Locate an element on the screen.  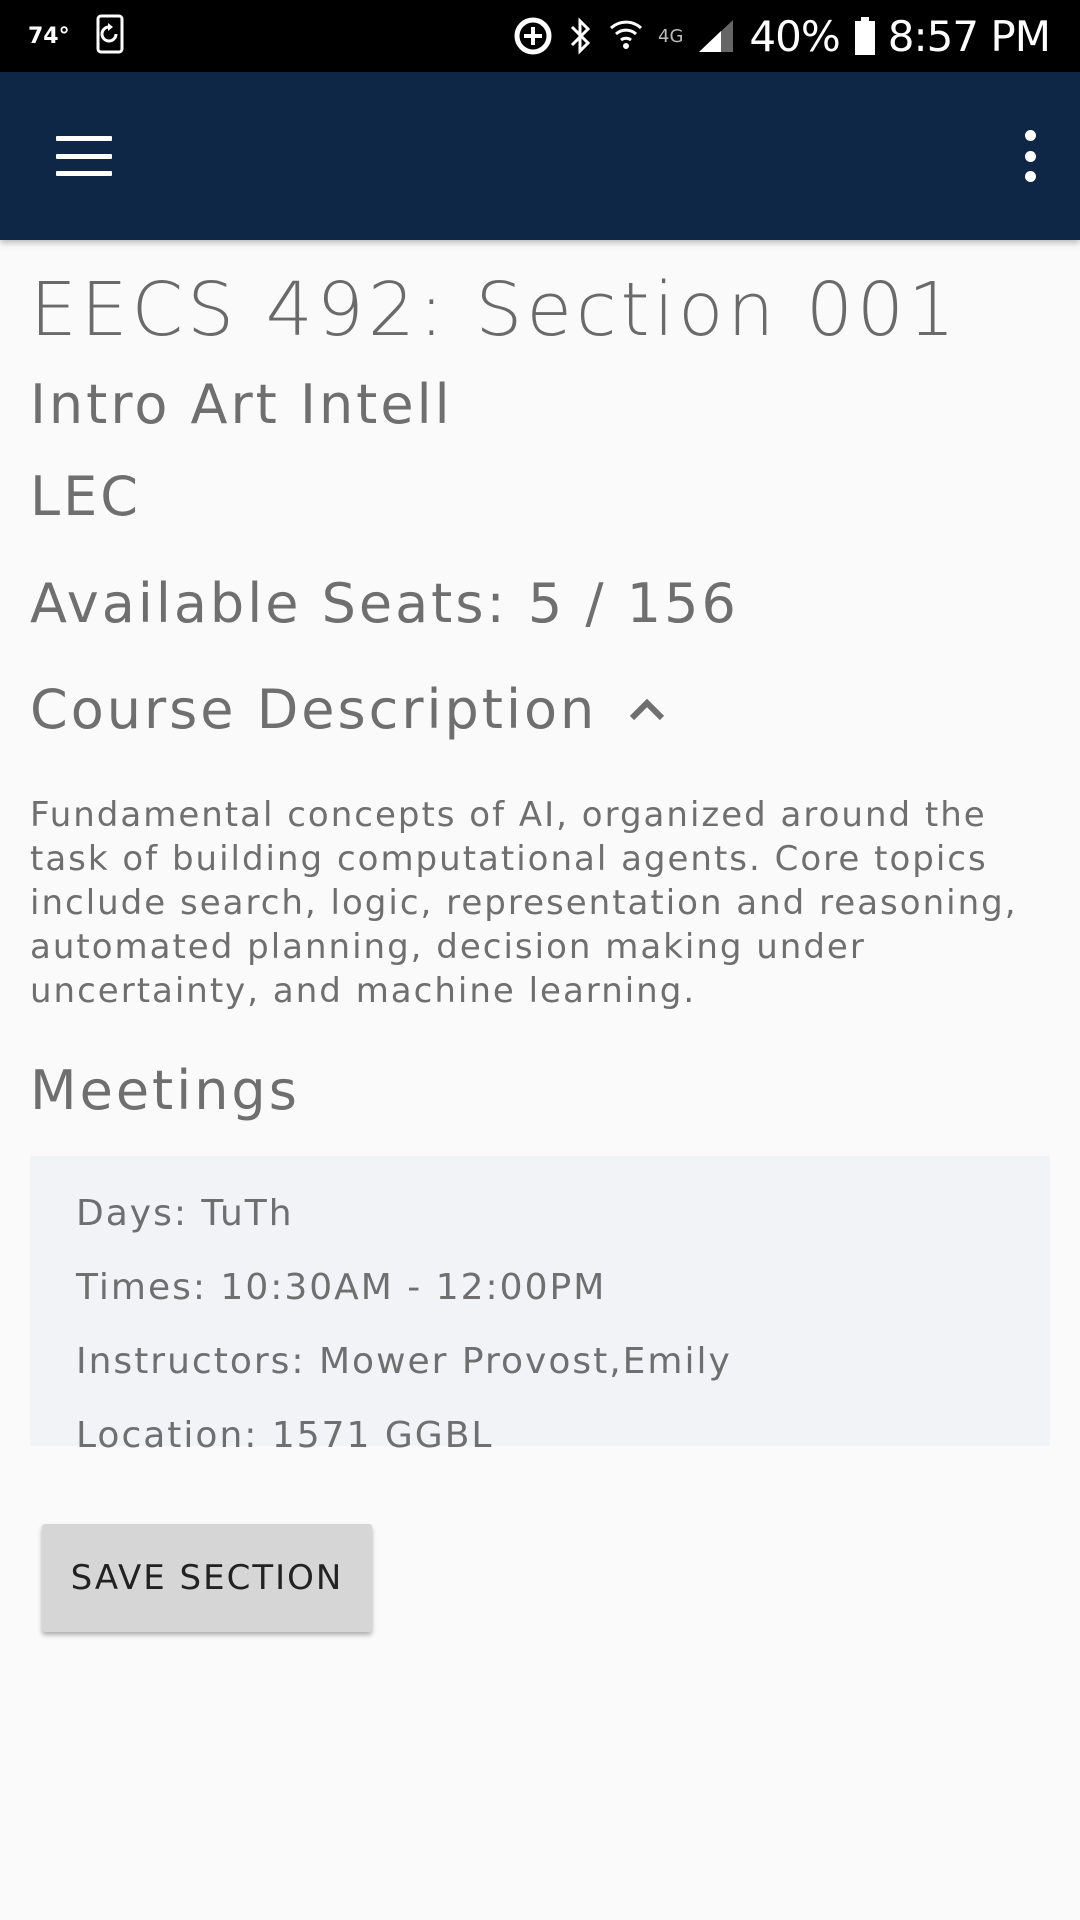
course-description-header: Course Description is located at coordinates (314, 709).